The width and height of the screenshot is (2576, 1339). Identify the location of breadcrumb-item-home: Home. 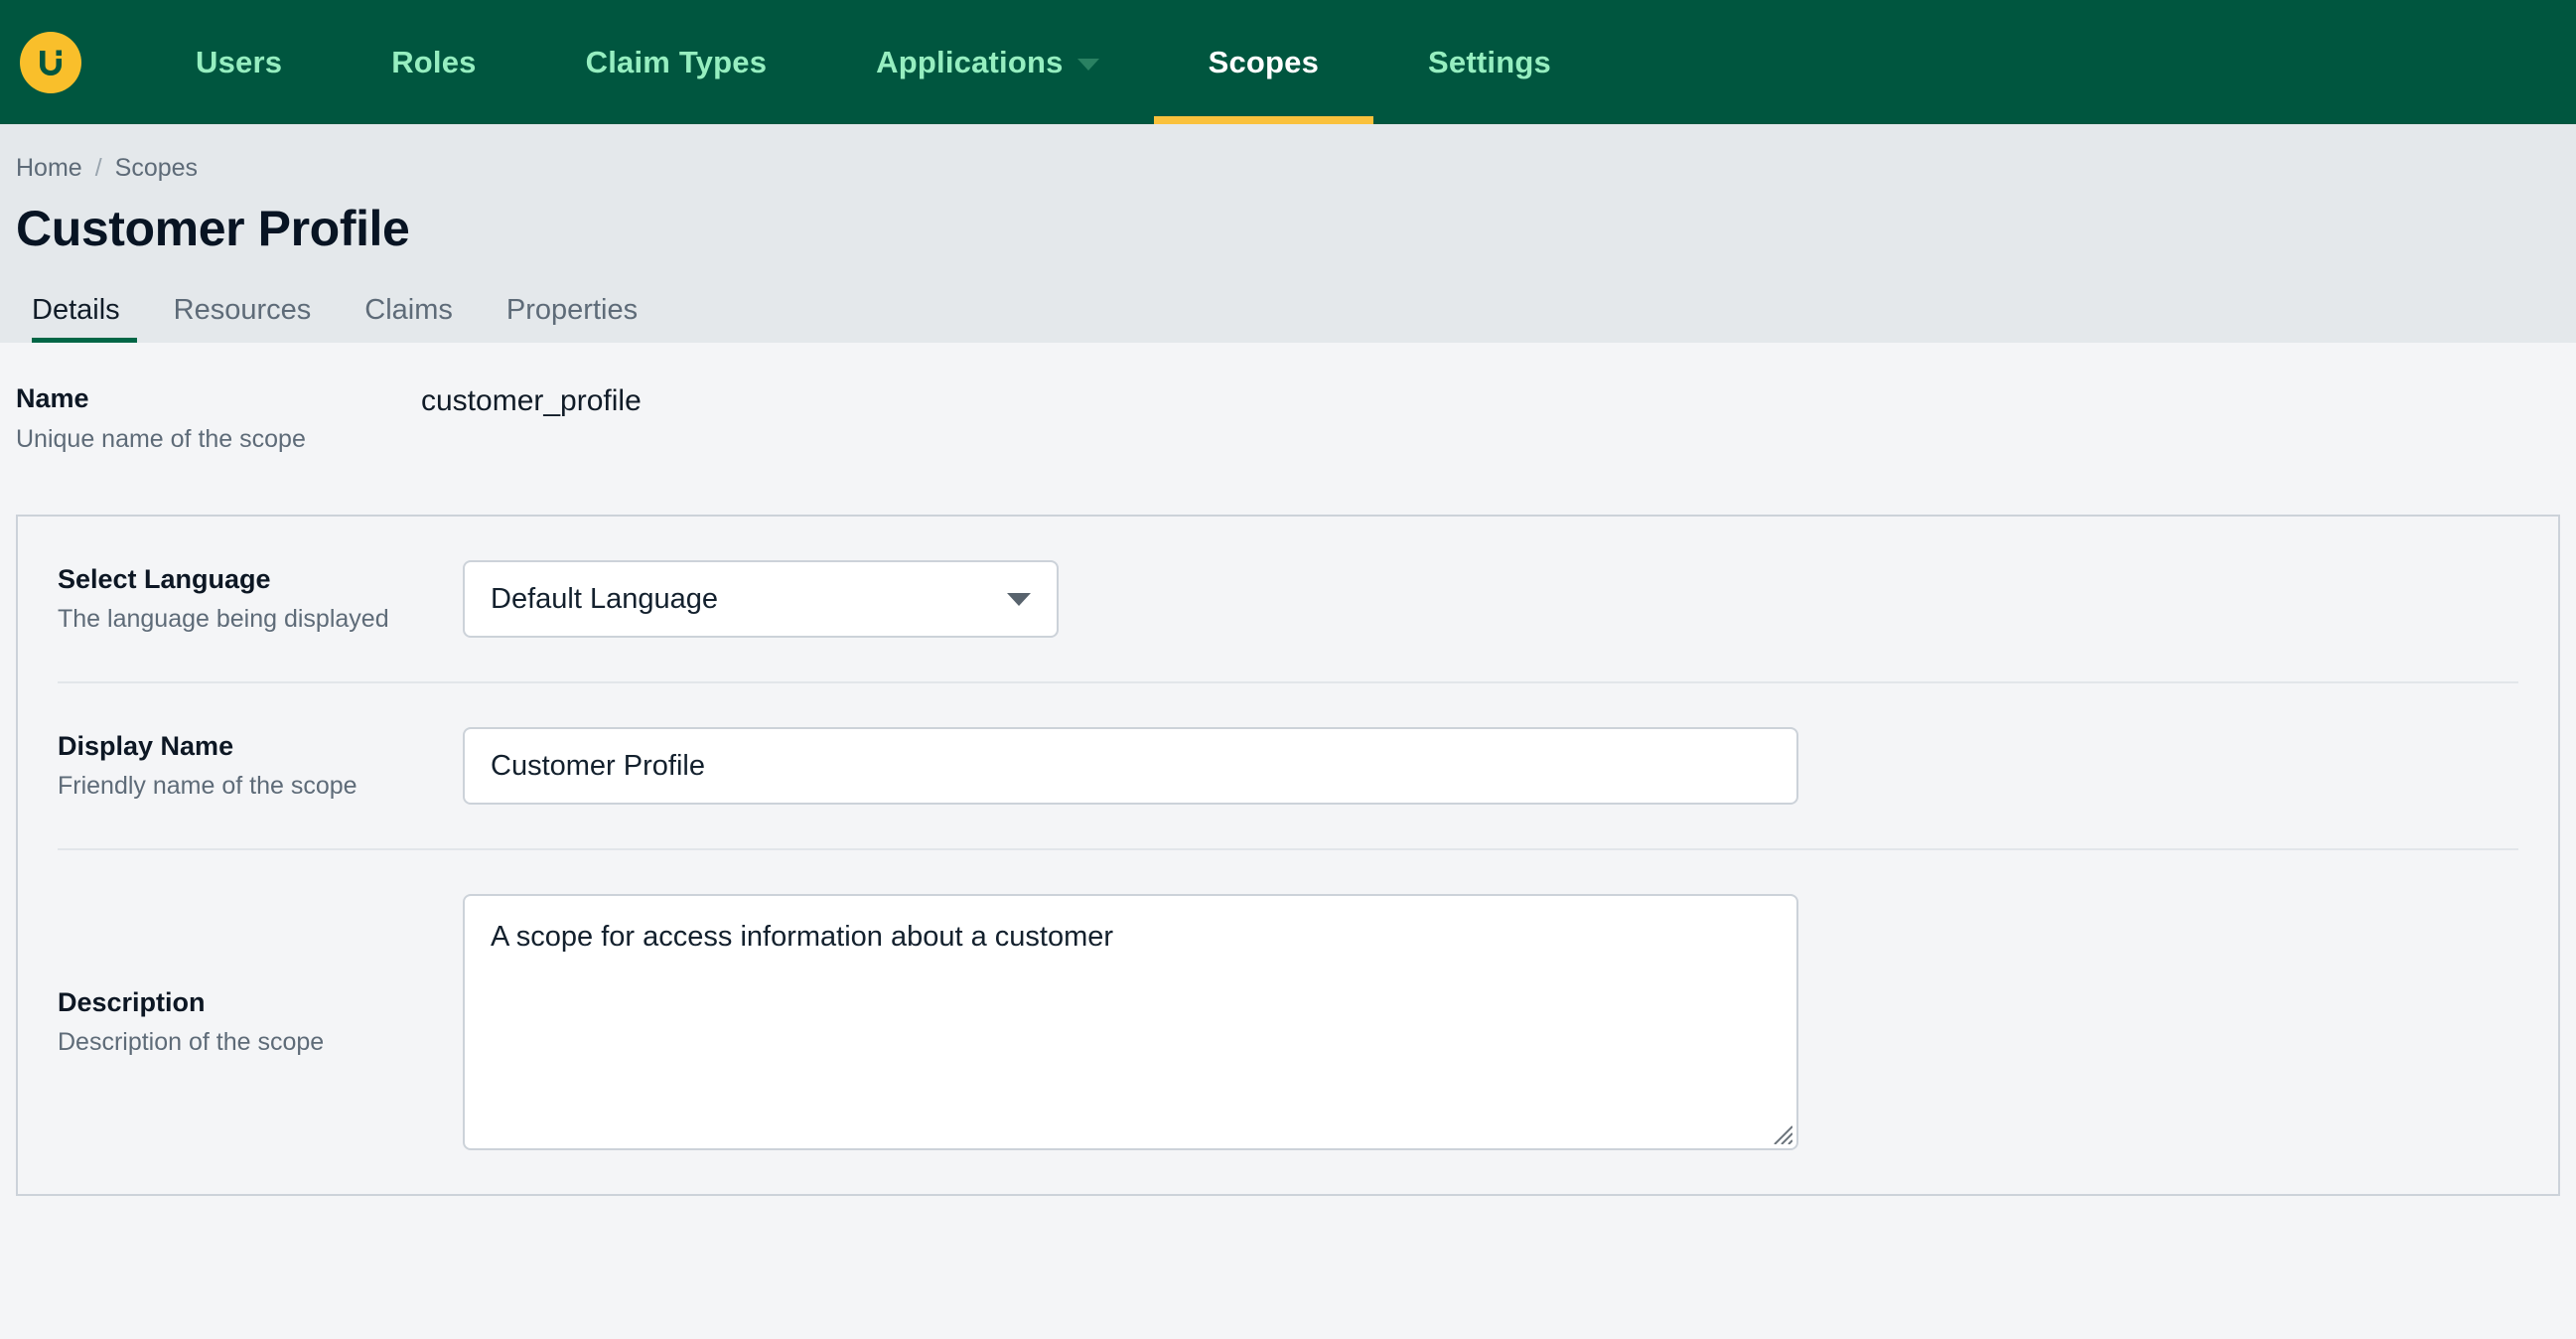
(49, 168).